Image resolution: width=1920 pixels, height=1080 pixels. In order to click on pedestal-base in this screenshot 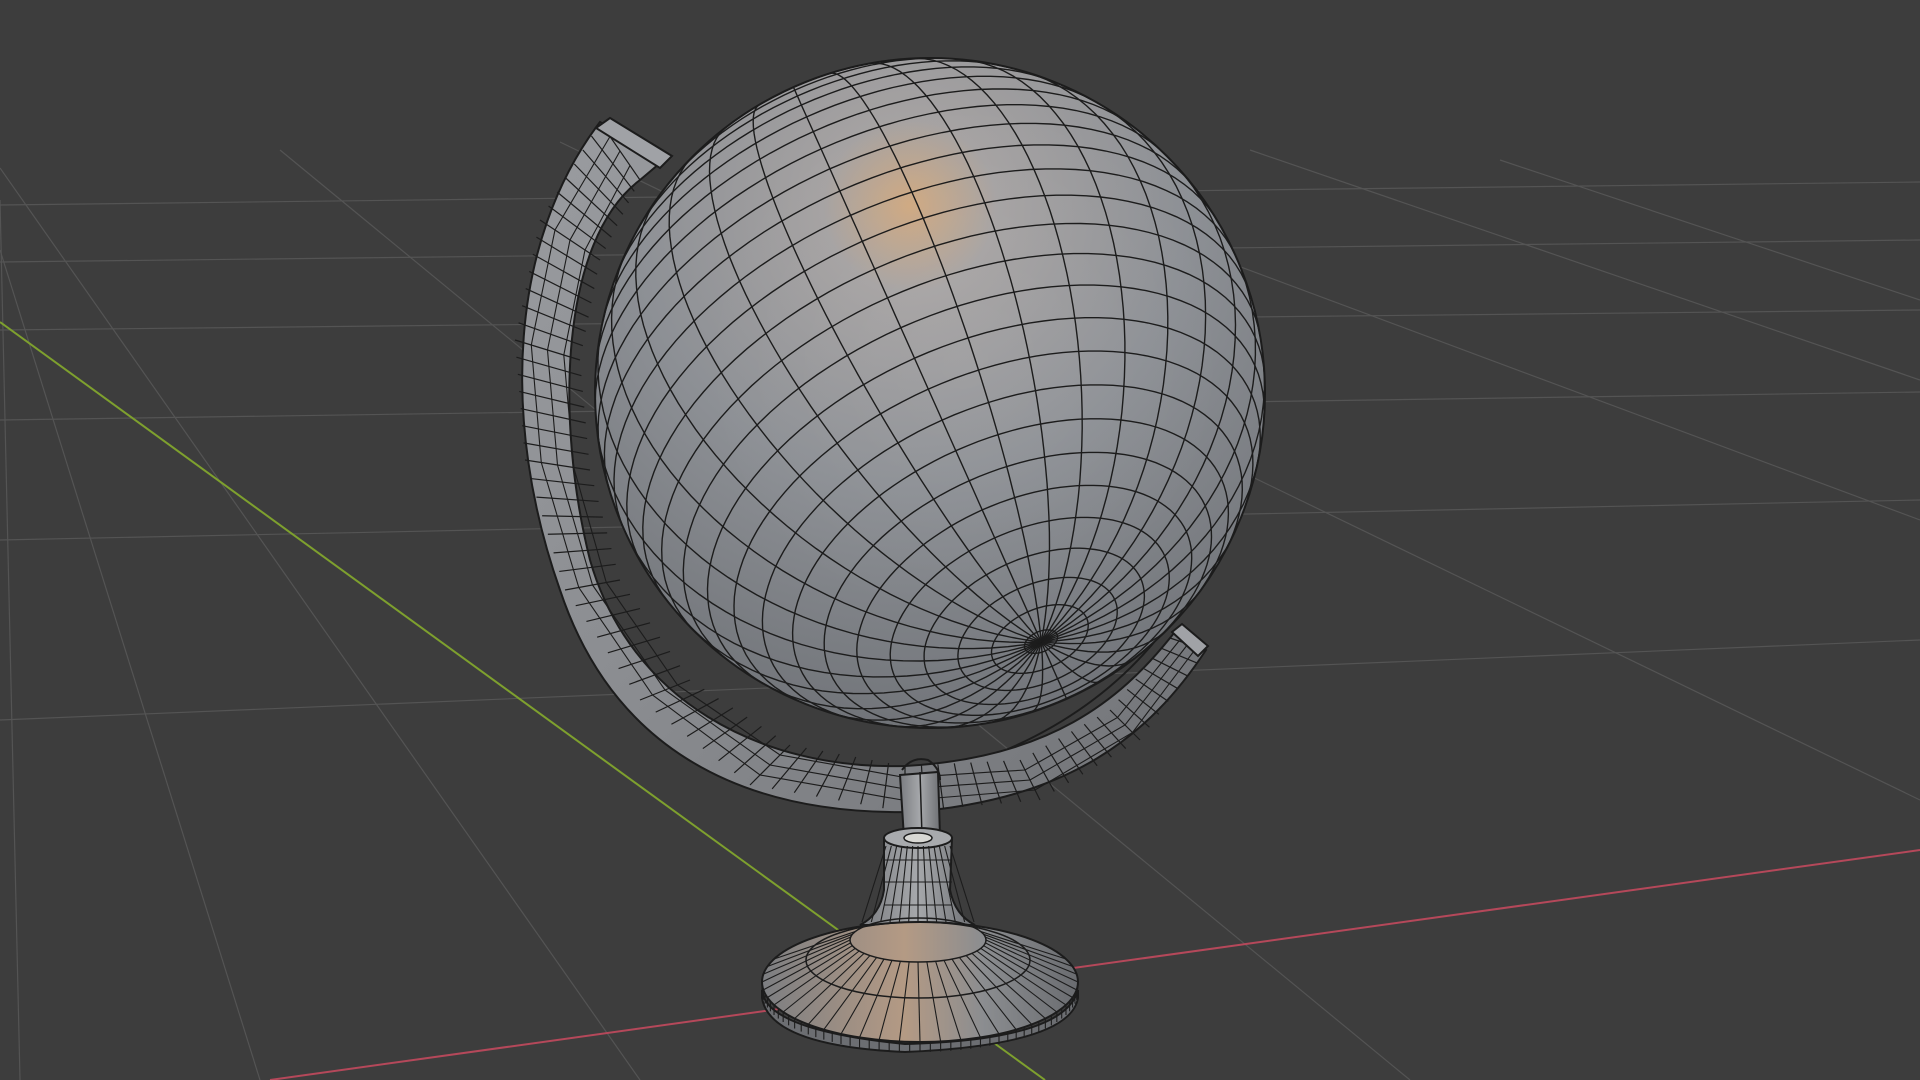, I will do `click(920, 985)`.